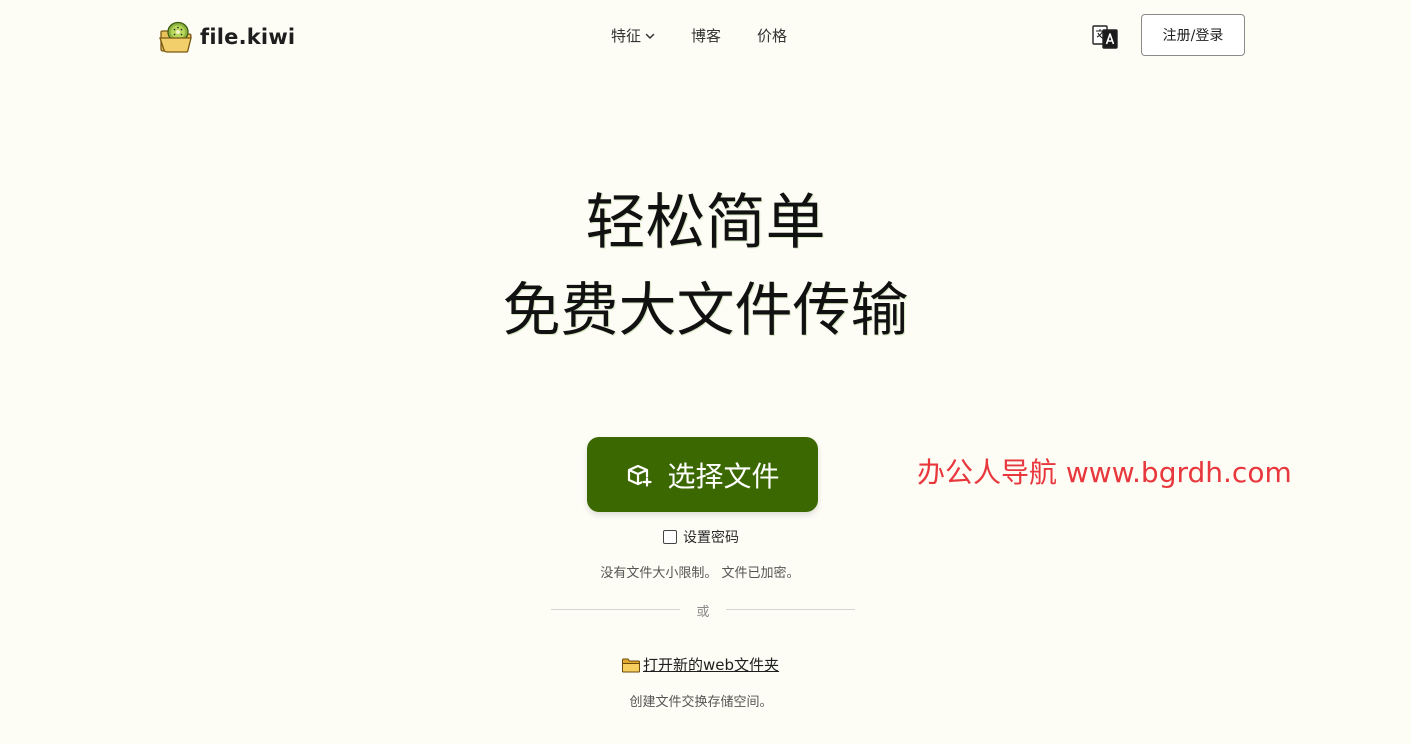 This screenshot has width=1411, height=744. What do you see at coordinates (711, 665) in the screenshot?
I see `open-web-folder-label: 打开新的web文件夹` at bounding box center [711, 665].